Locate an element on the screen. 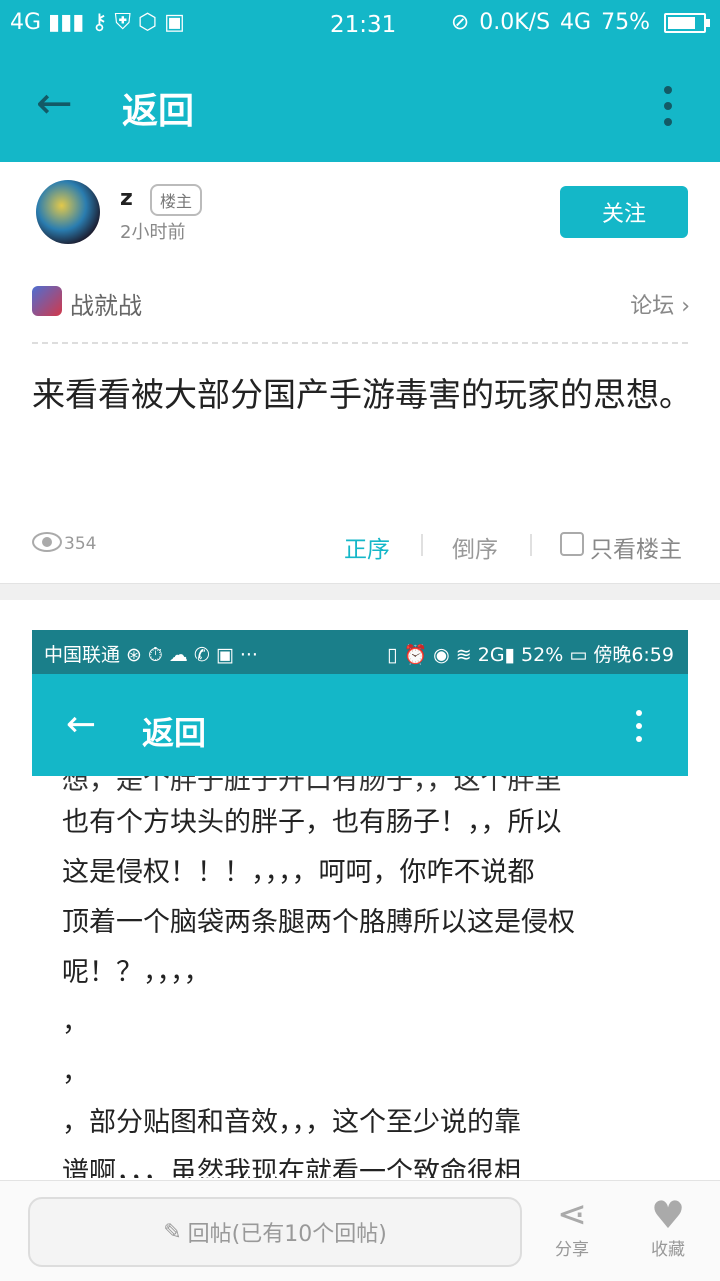  post-title: 来看看被大部分国产手游毒害的玩家的思想。 is located at coordinates (362, 394).